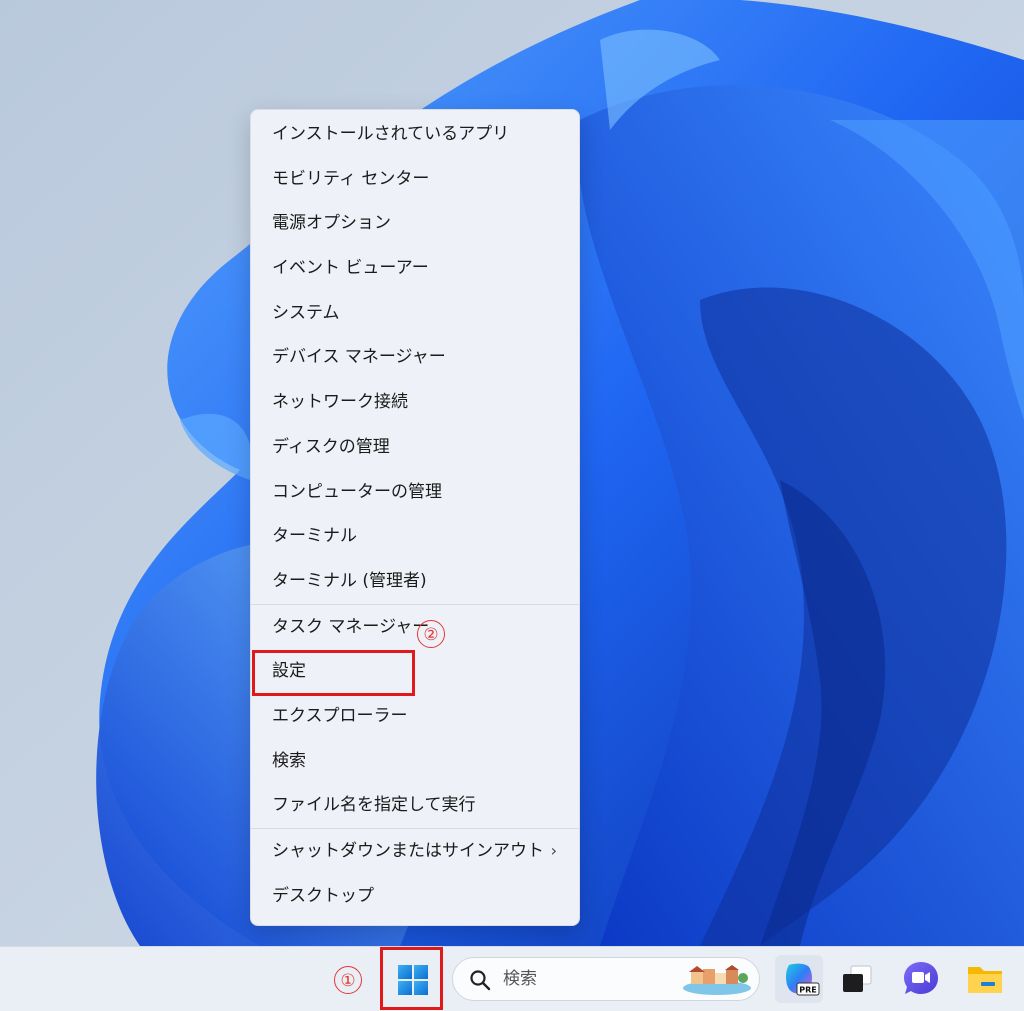 The width and height of the screenshot is (1024, 1011). I want to click on menu-item-computer-management: コンピューターの管理, so click(415, 492).